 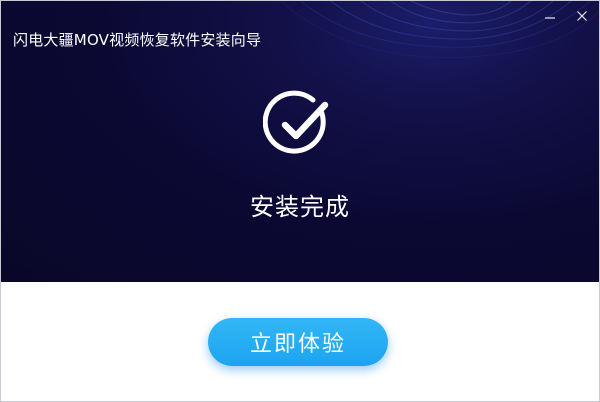 I want to click on close-button, so click(x=582, y=16).